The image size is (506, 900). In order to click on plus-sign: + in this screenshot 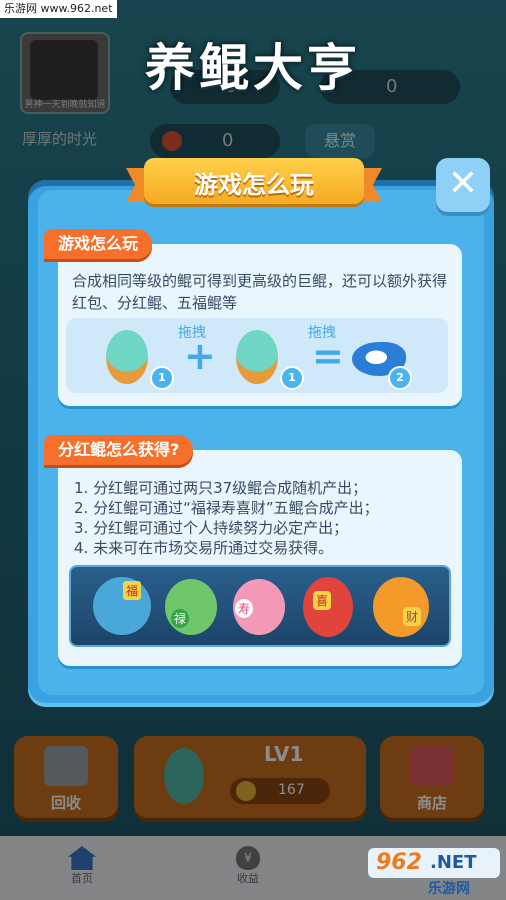, I will do `click(200, 356)`.